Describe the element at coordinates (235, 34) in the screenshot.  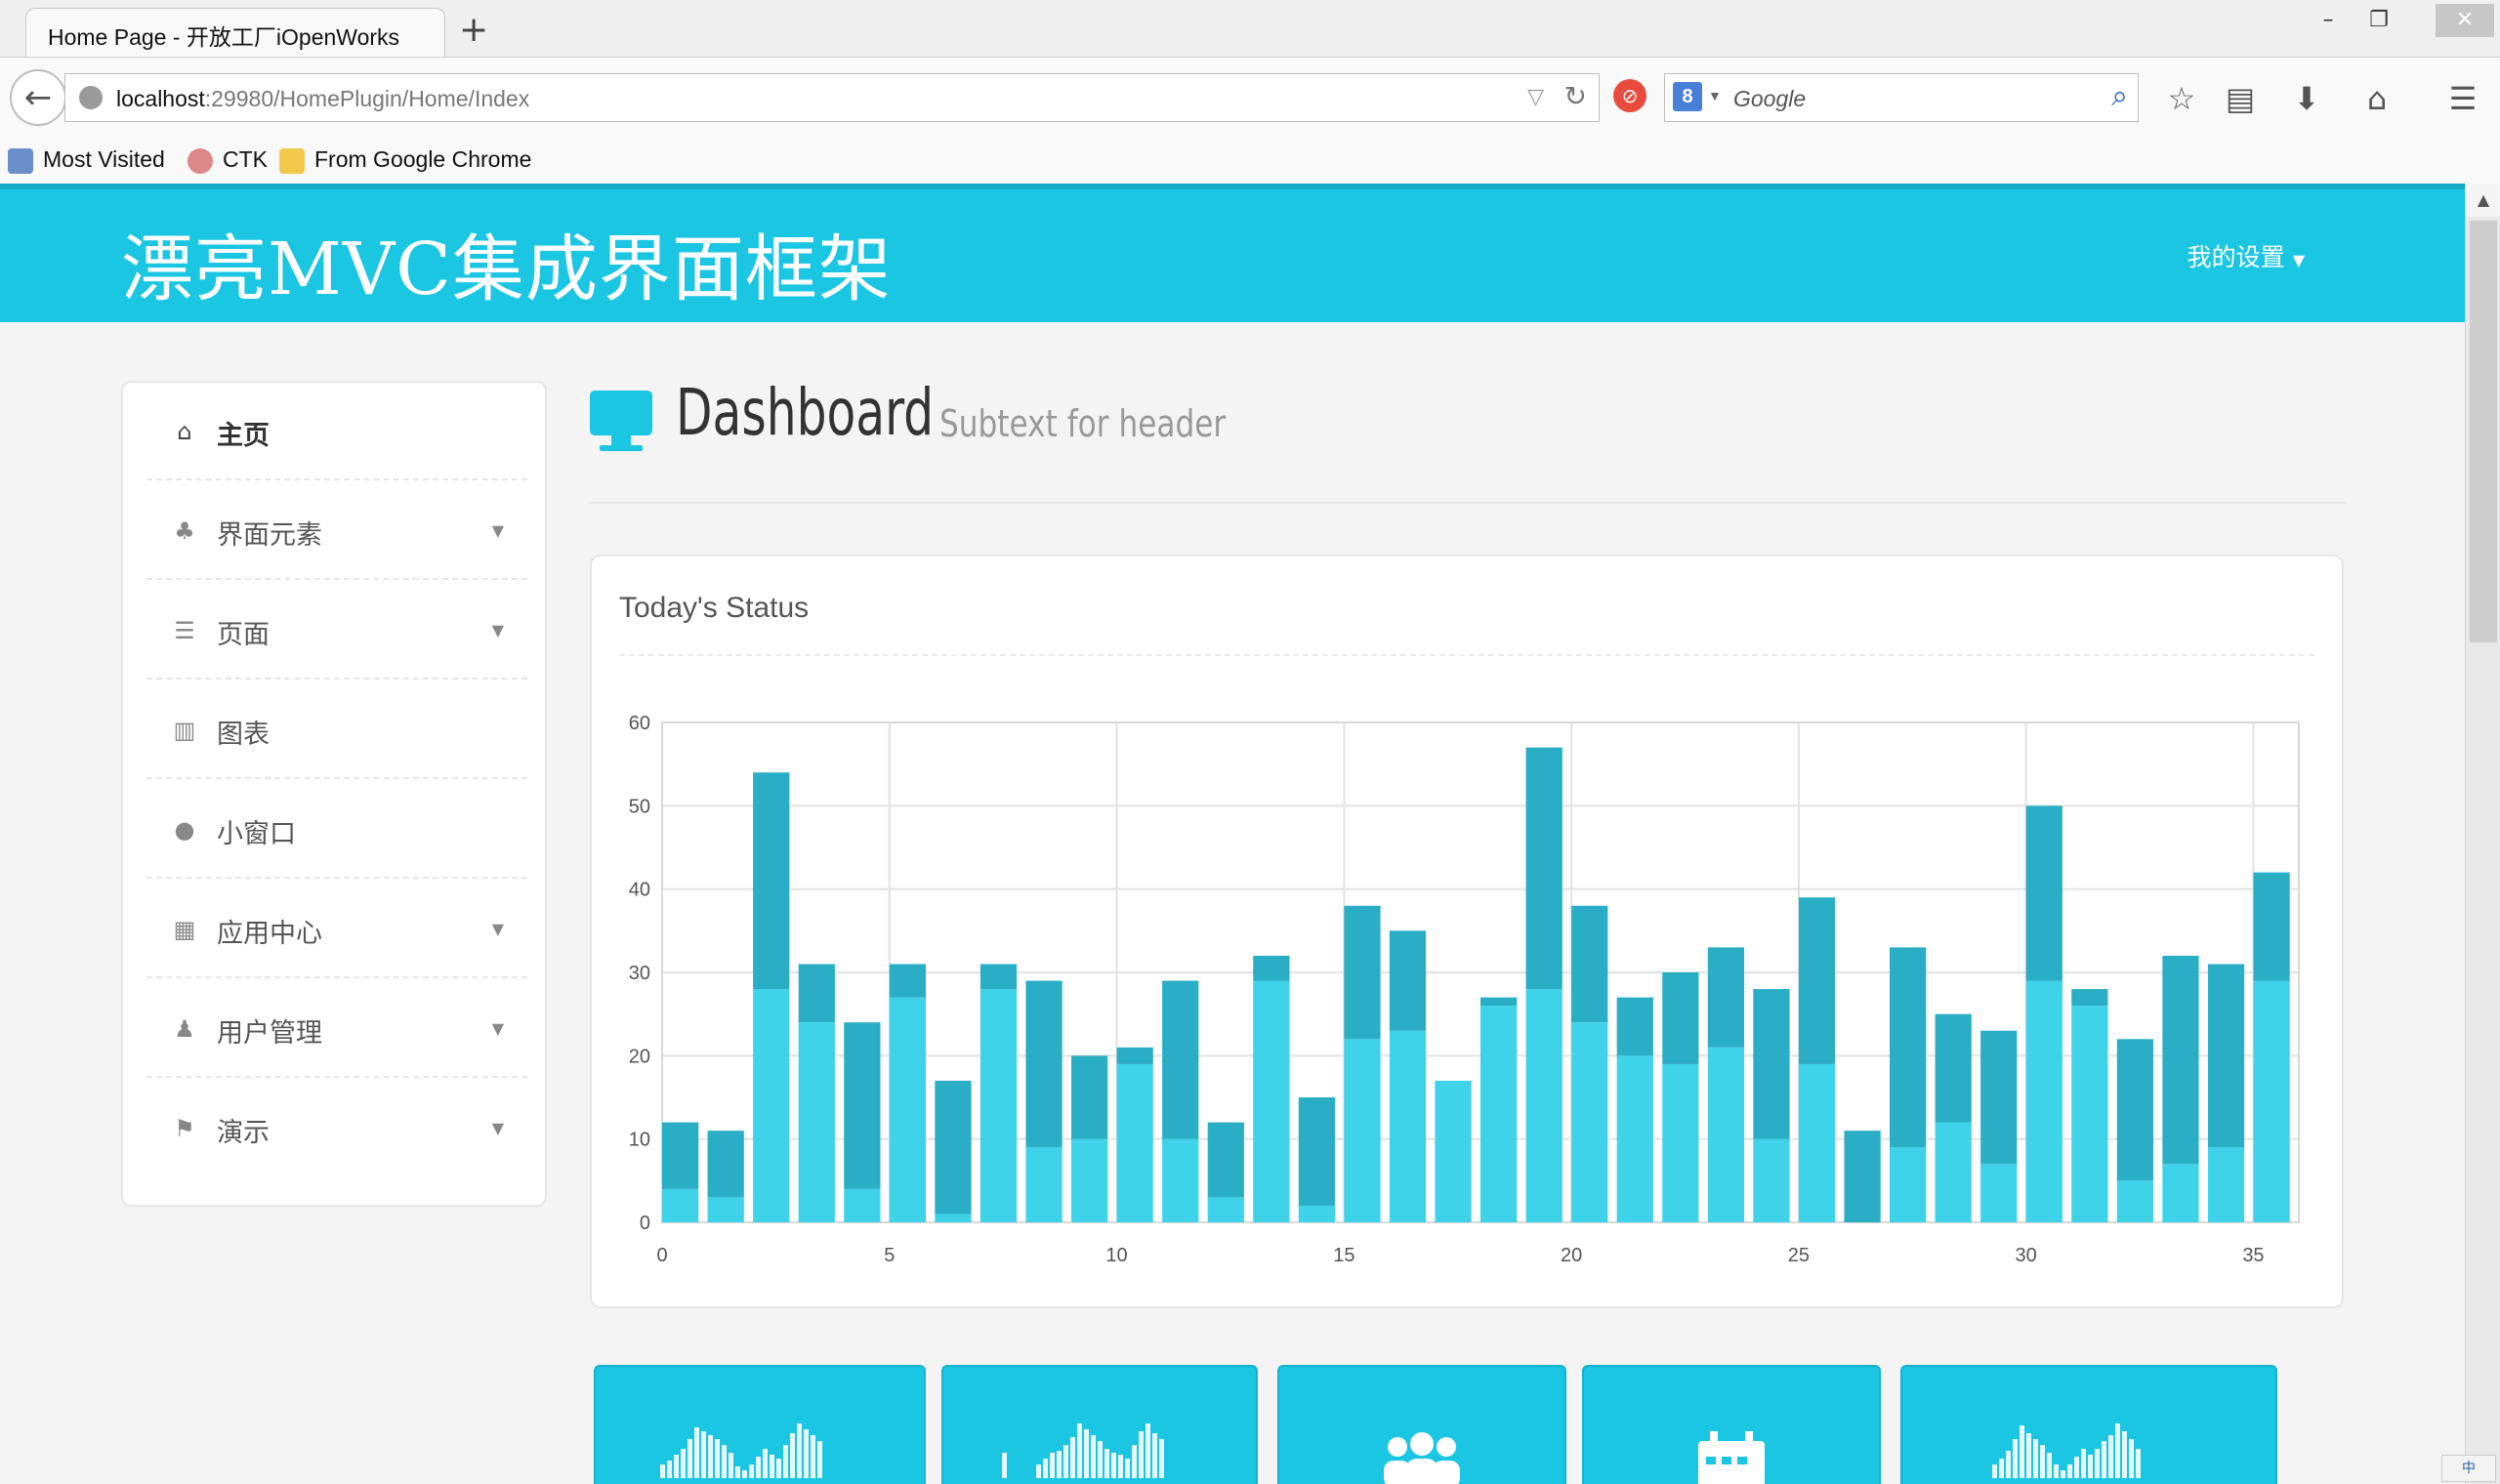
I see `browser-tab: Home Page - 开放工厂iOpenWorks` at that location.